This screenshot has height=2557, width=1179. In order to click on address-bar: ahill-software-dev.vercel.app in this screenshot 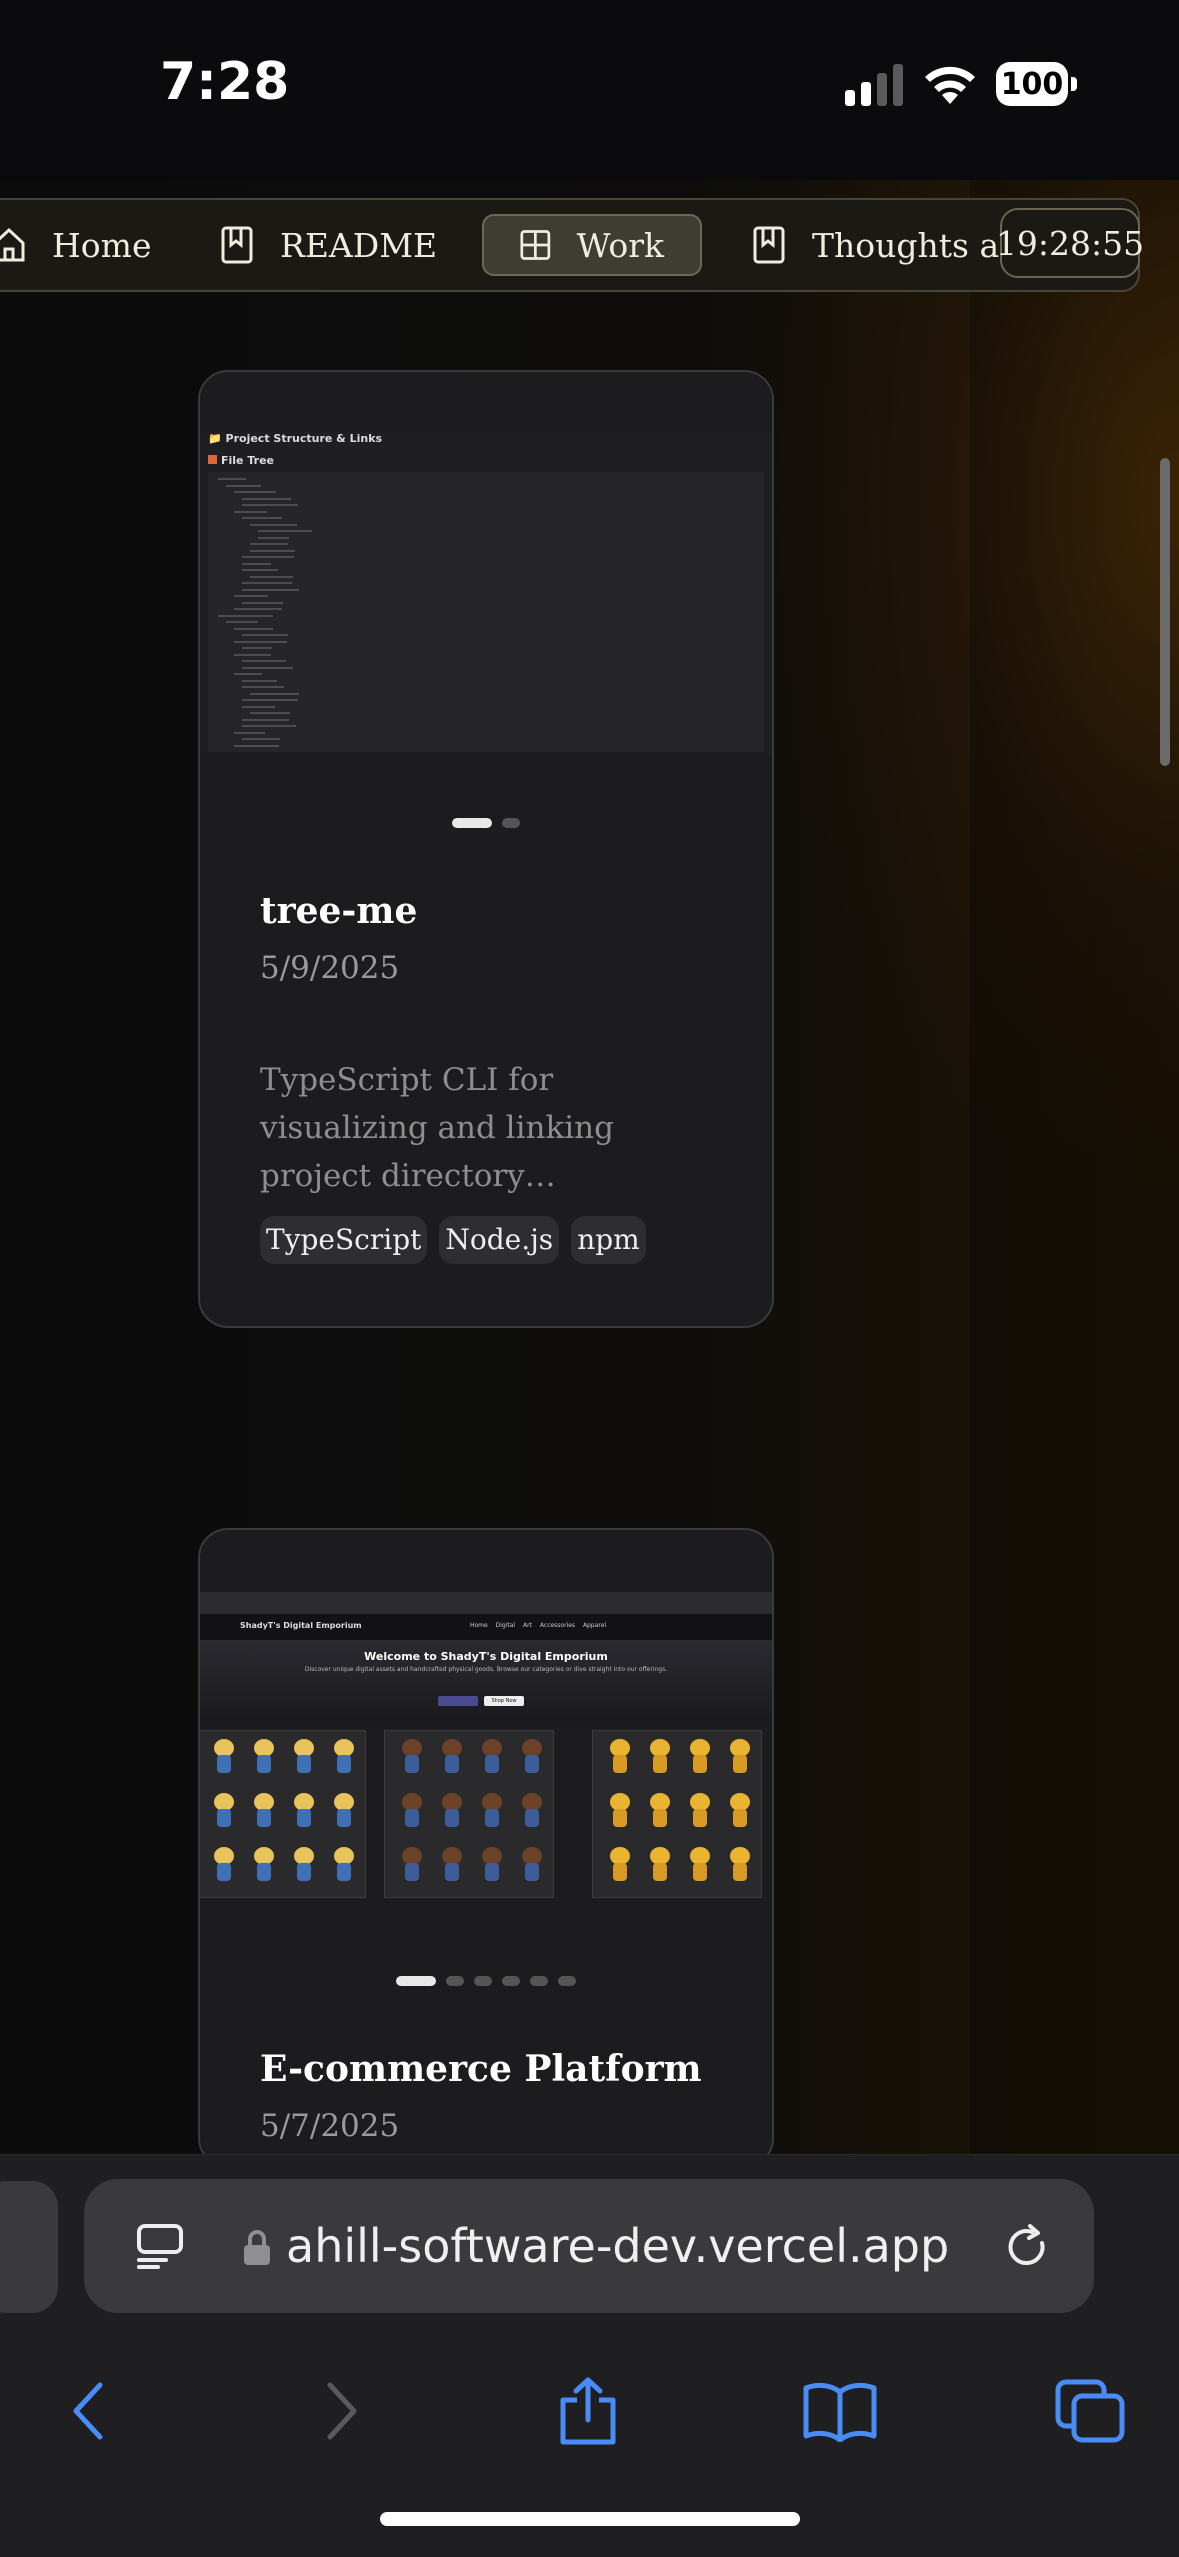, I will do `click(589, 2246)`.